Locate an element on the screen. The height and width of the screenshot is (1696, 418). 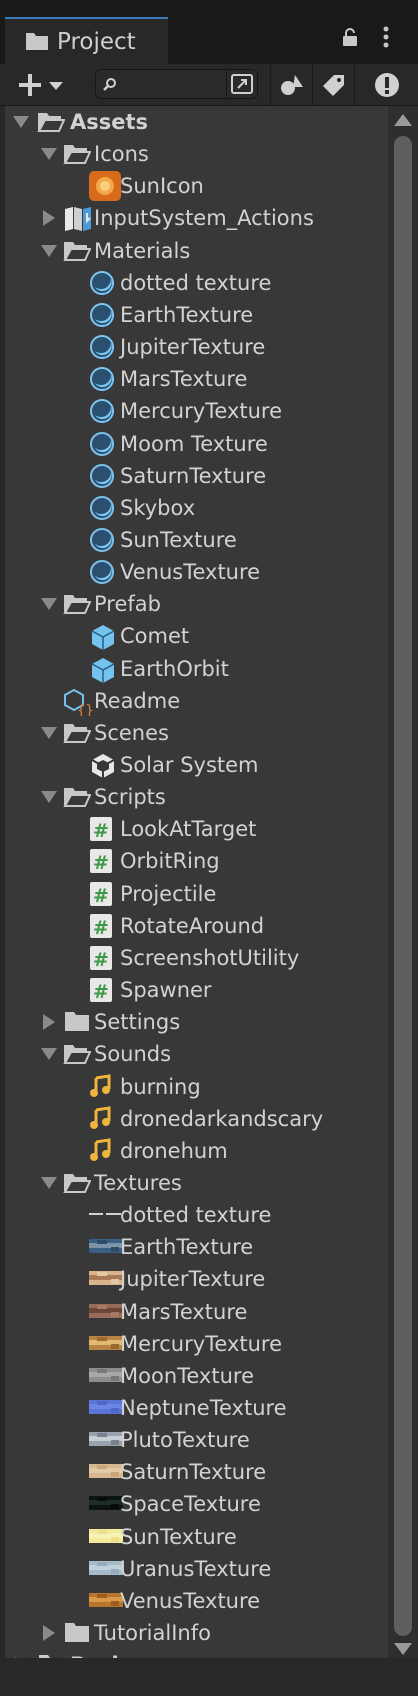
tree-item: # Projectile is located at coordinates (196, 894).